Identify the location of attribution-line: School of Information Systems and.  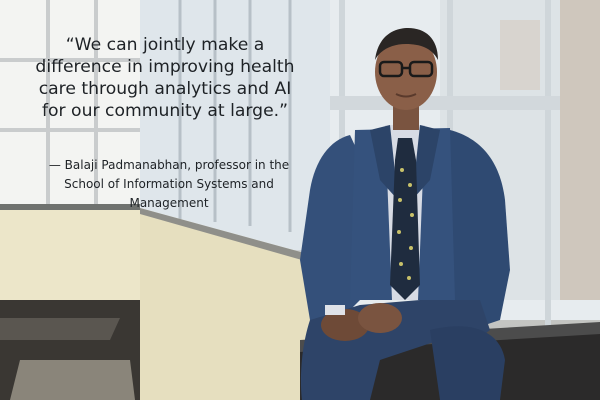
(169, 184).